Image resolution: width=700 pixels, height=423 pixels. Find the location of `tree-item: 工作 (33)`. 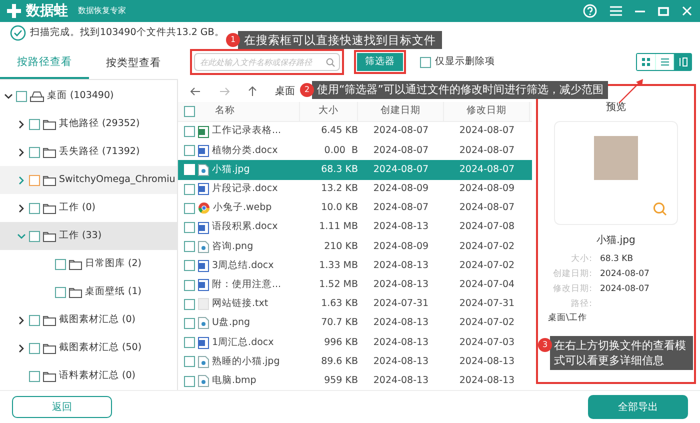

tree-item: 工作 (33) is located at coordinates (88, 236).